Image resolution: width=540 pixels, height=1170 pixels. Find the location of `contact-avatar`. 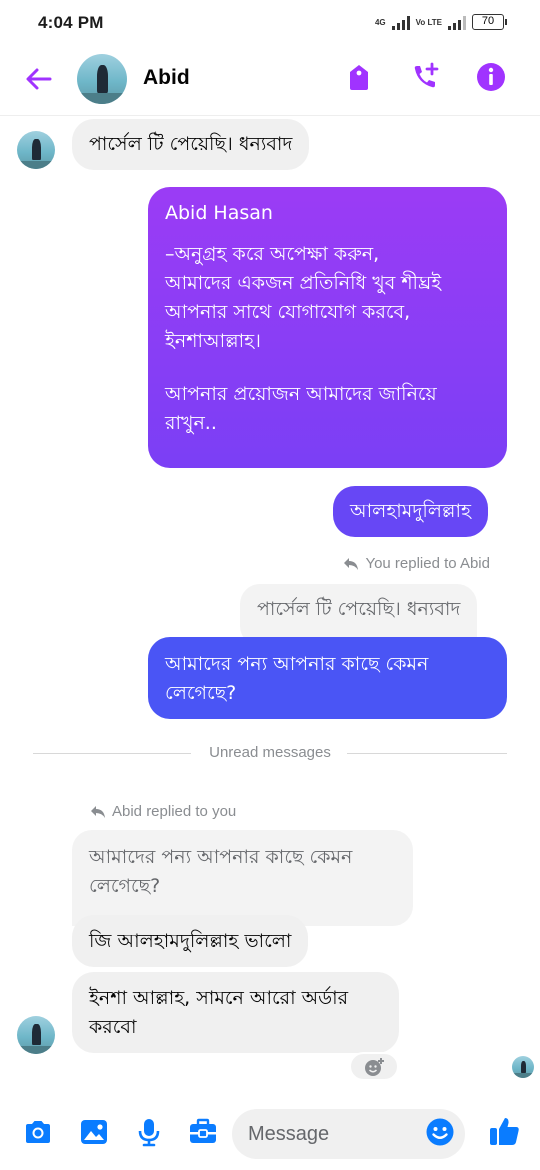

contact-avatar is located at coordinates (102, 79).